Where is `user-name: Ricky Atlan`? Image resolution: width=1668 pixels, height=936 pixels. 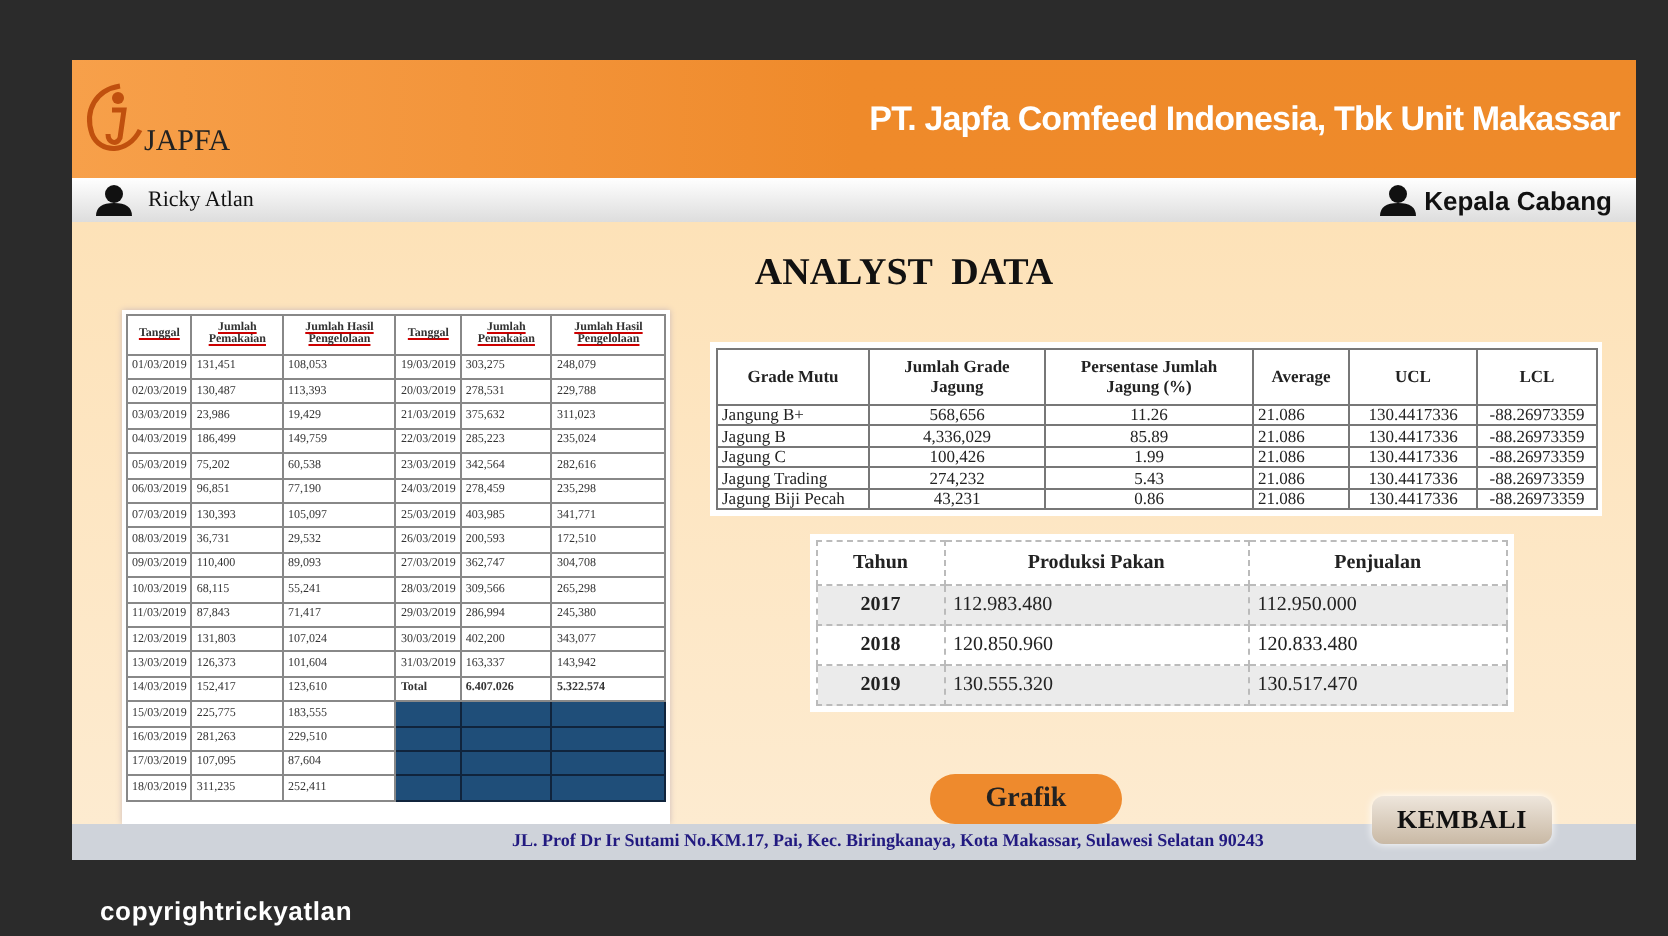 user-name: Ricky Atlan is located at coordinates (201, 201).